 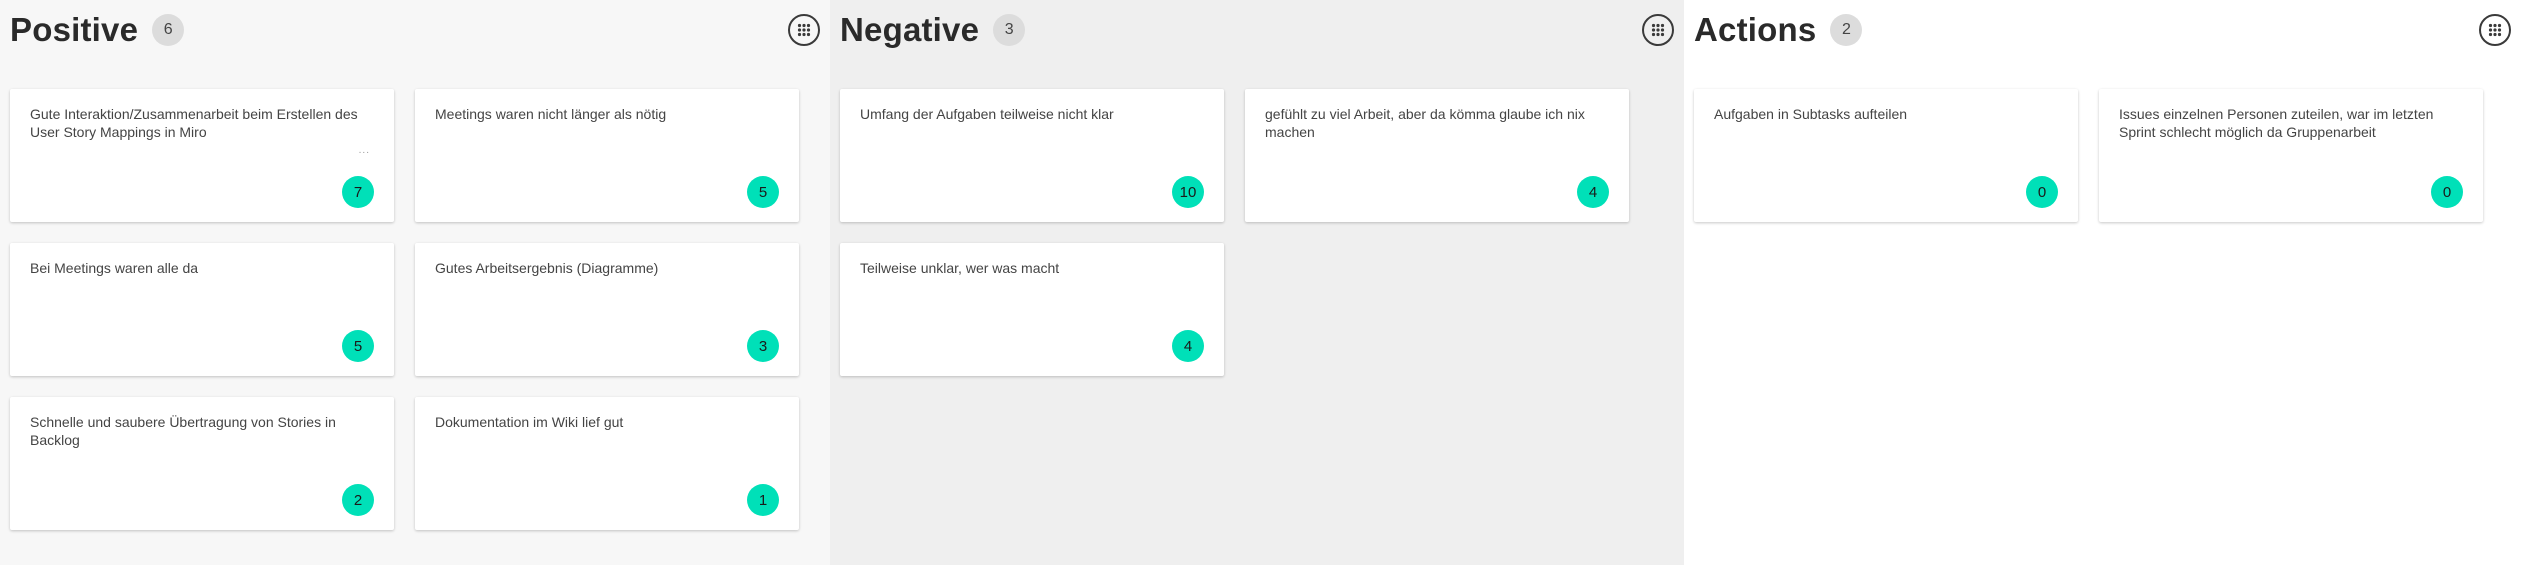 I want to click on retro-card: Bei Meetings waren alle da 5, so click(x=202, y=309).